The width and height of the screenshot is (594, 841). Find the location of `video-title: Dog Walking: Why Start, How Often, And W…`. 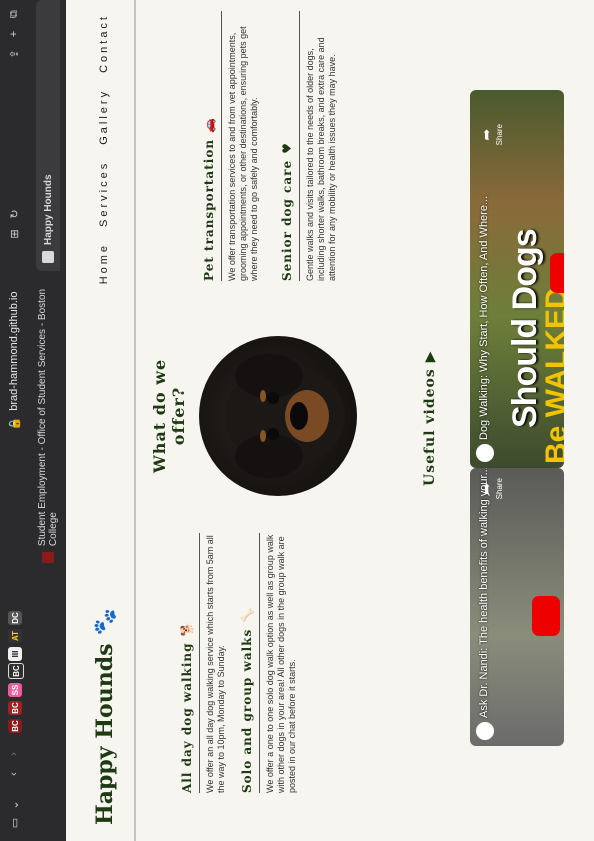

video-title: Dog Walking: Why Start, How Often, And W… is located at coordinates (484, 318).